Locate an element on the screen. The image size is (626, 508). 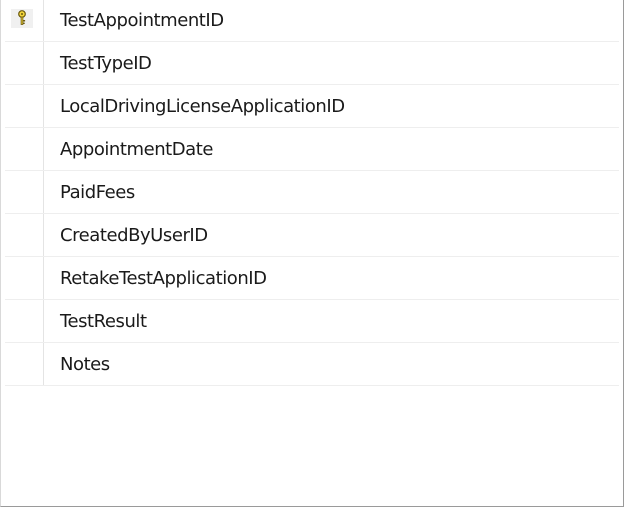
column-name: Notes is located at coordinates (331, 364).